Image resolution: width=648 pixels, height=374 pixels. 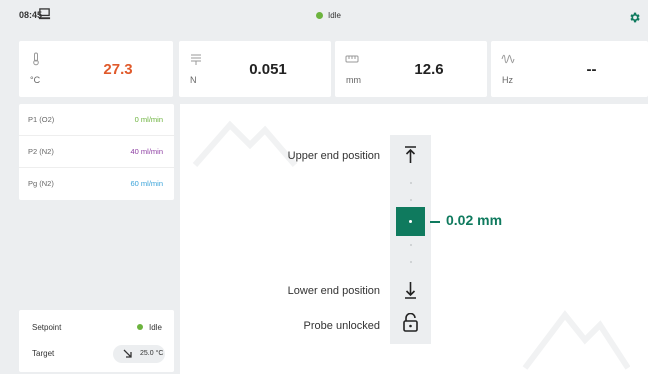 What do you see at coordinates (44, 14) in the screenshot?
I see `pc-icon` at bounding box center [44, 14].